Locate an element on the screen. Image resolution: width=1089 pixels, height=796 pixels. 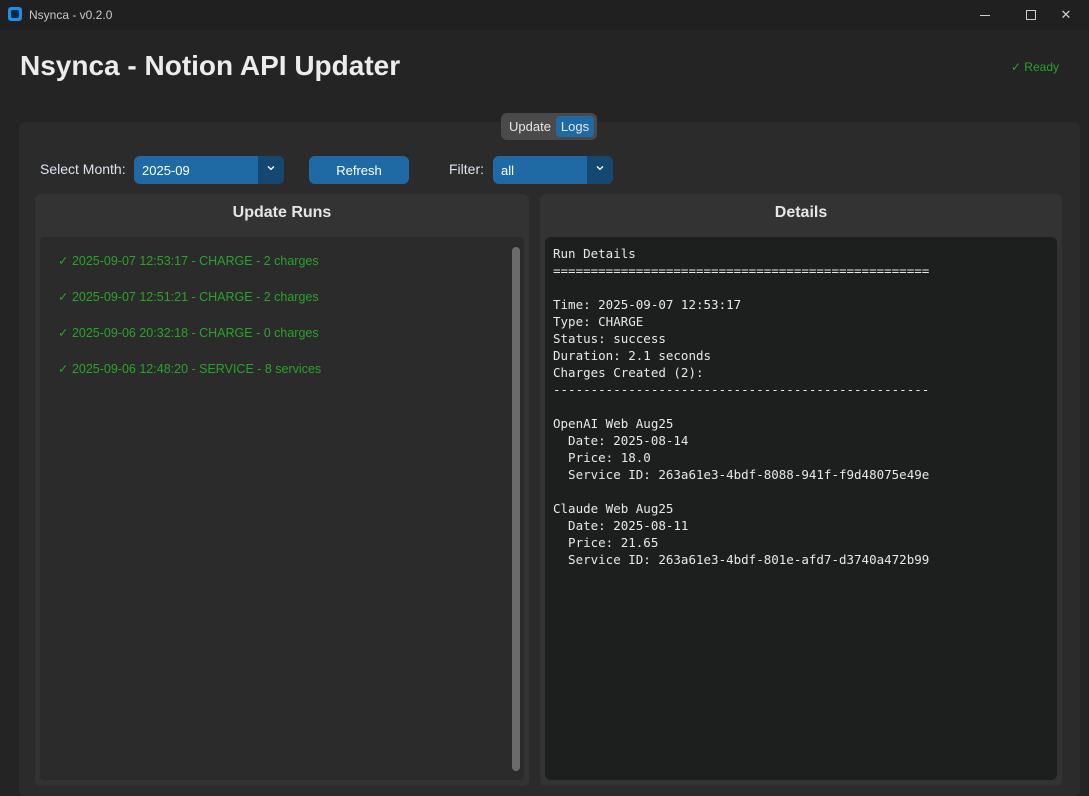
window-titlebar: Nsynca - v0.2.0 ✕ is located at coordinates (544, 15).